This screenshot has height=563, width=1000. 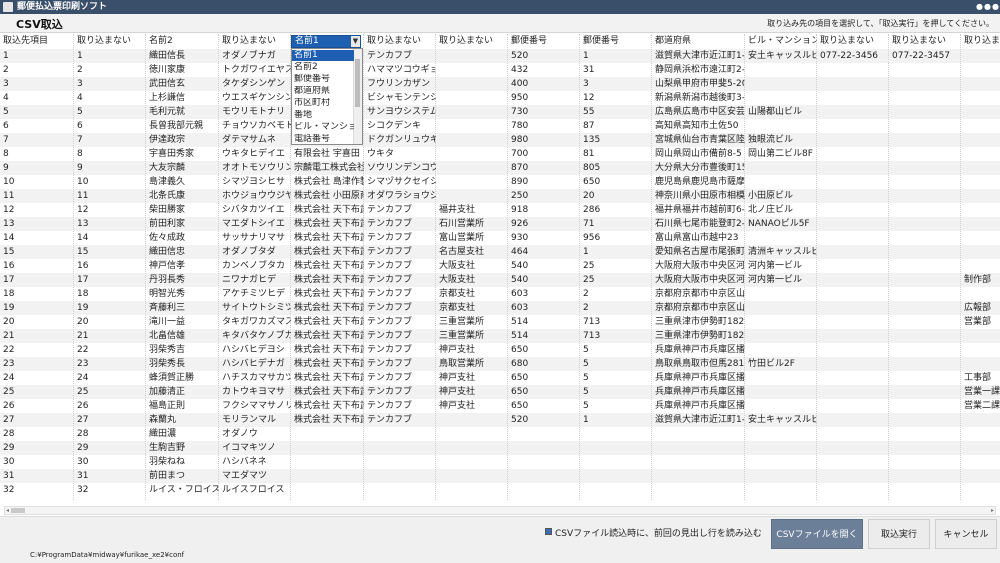 What do you see at coordinates (500, 70) in the screenshot?
I see `table-row: 2 2 徳川家康 トクガワイエヤス ハママツコウギョウ 432 31 静岡県浜松市遠江町2-2` at bounding box center [500, 70].